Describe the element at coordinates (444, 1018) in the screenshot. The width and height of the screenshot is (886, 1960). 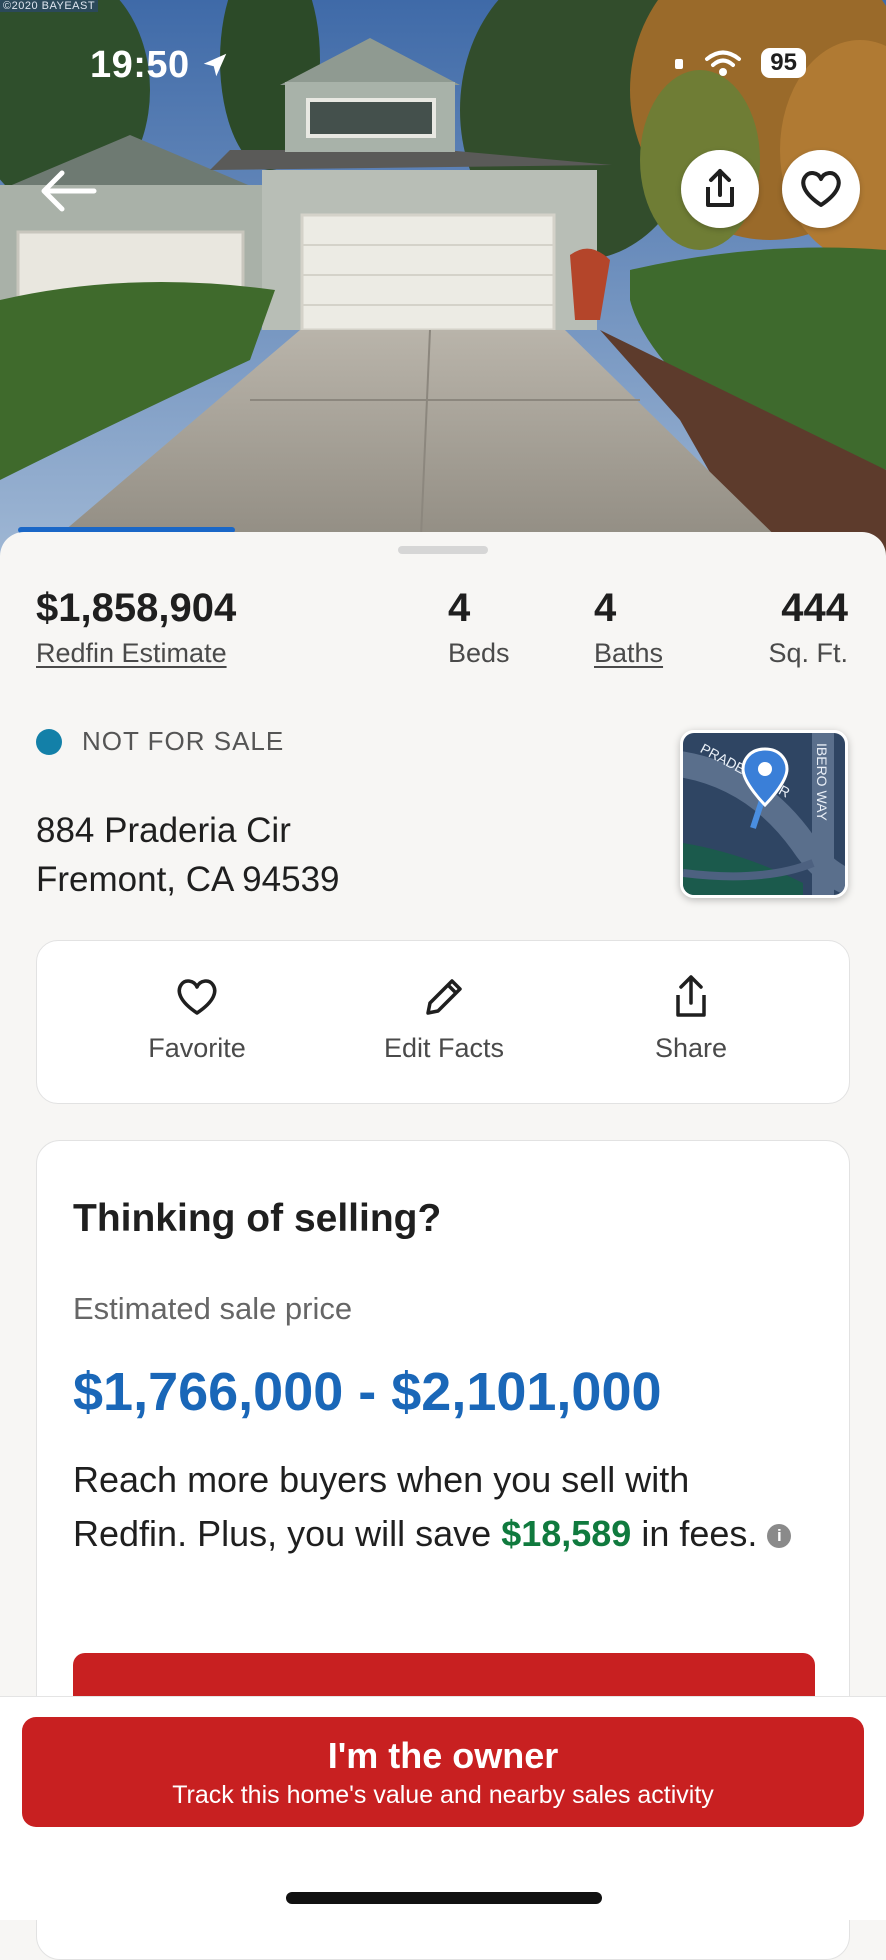
I see `edit-facts-action: Edit Facts` at that location.